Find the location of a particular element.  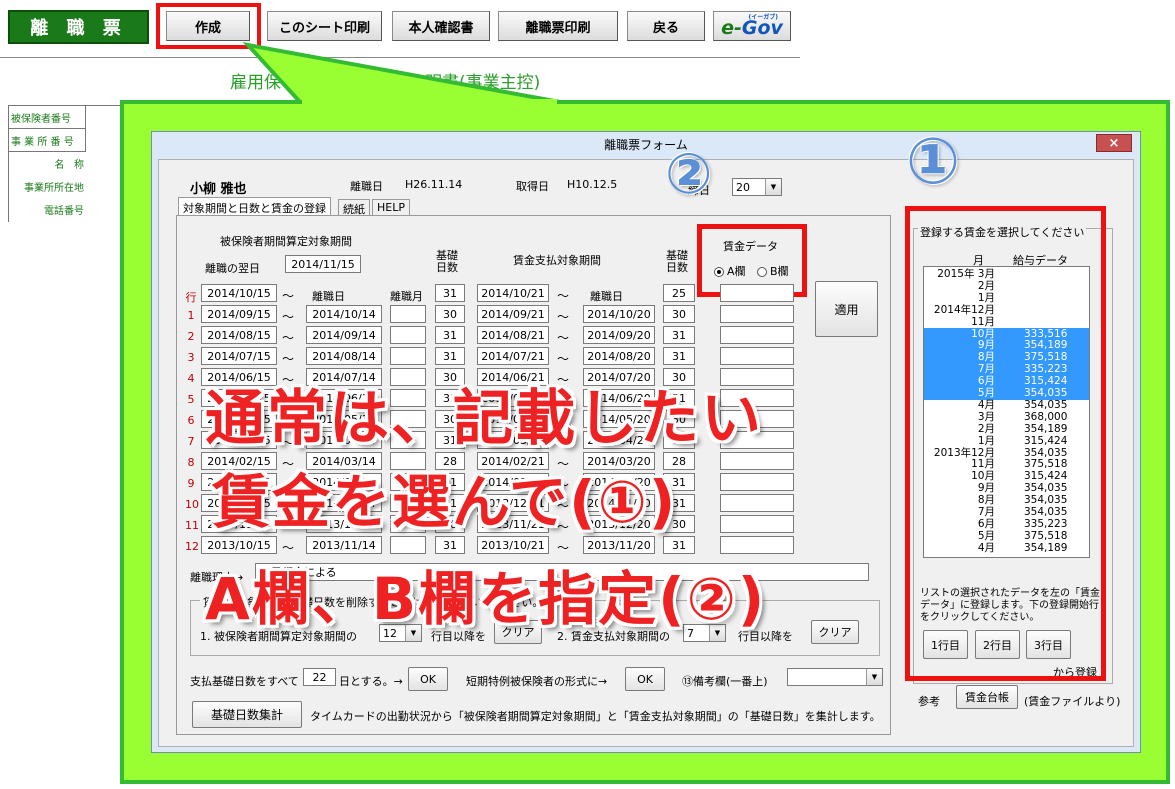

period-to: 2014/10/14 is located at coordinates (344, 314).